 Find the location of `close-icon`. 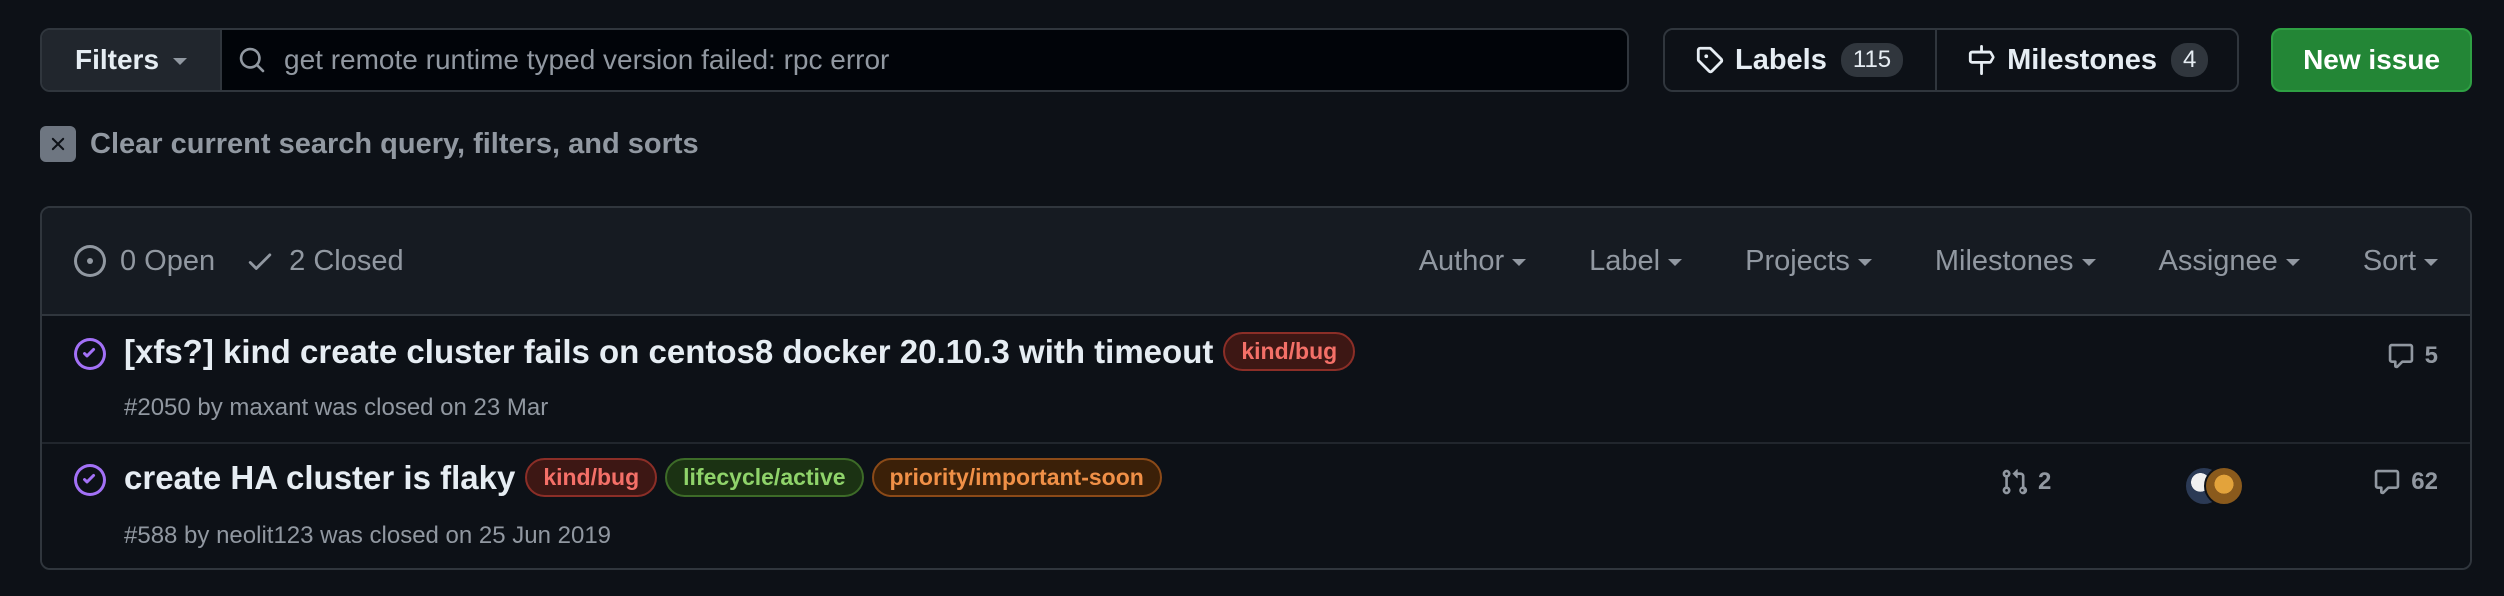

close-icon is located at coordinates (58, 144).